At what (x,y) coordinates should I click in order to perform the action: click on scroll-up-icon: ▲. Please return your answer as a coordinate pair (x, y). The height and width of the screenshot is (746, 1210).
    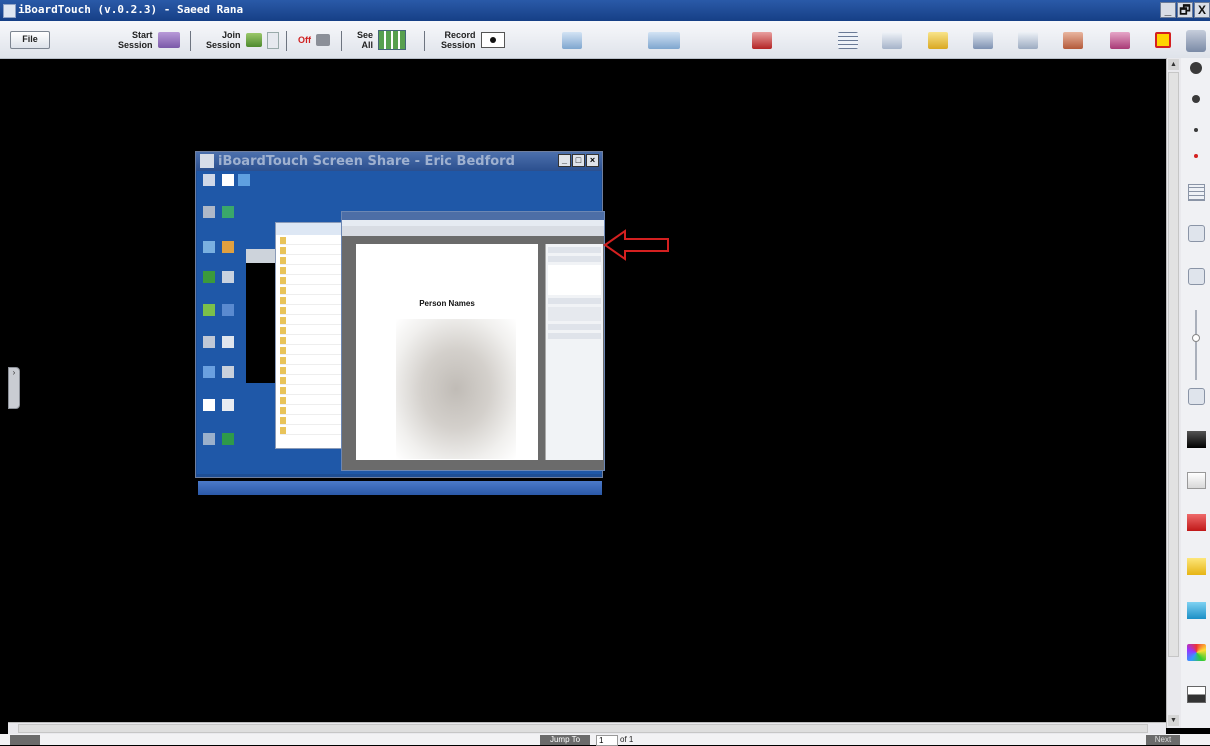
    Looking at the image, I should click on (1173, 64).